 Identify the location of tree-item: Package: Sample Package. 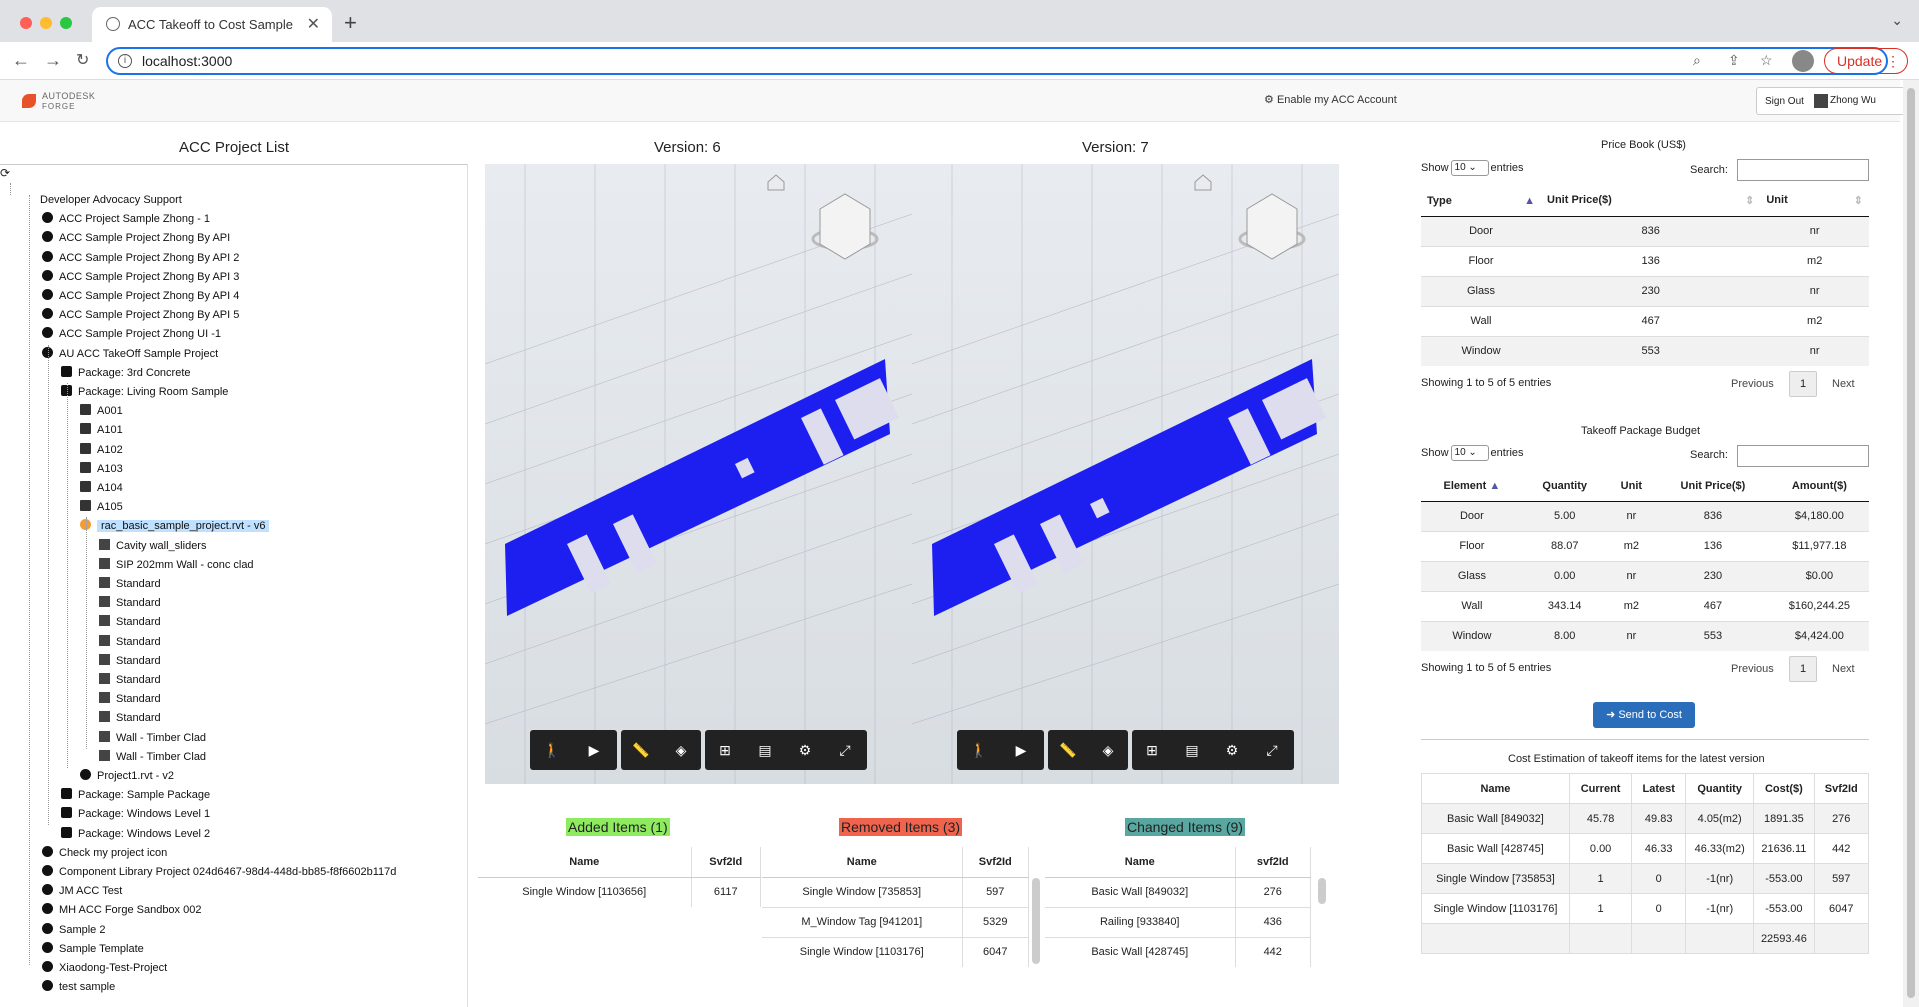
(135, 795).